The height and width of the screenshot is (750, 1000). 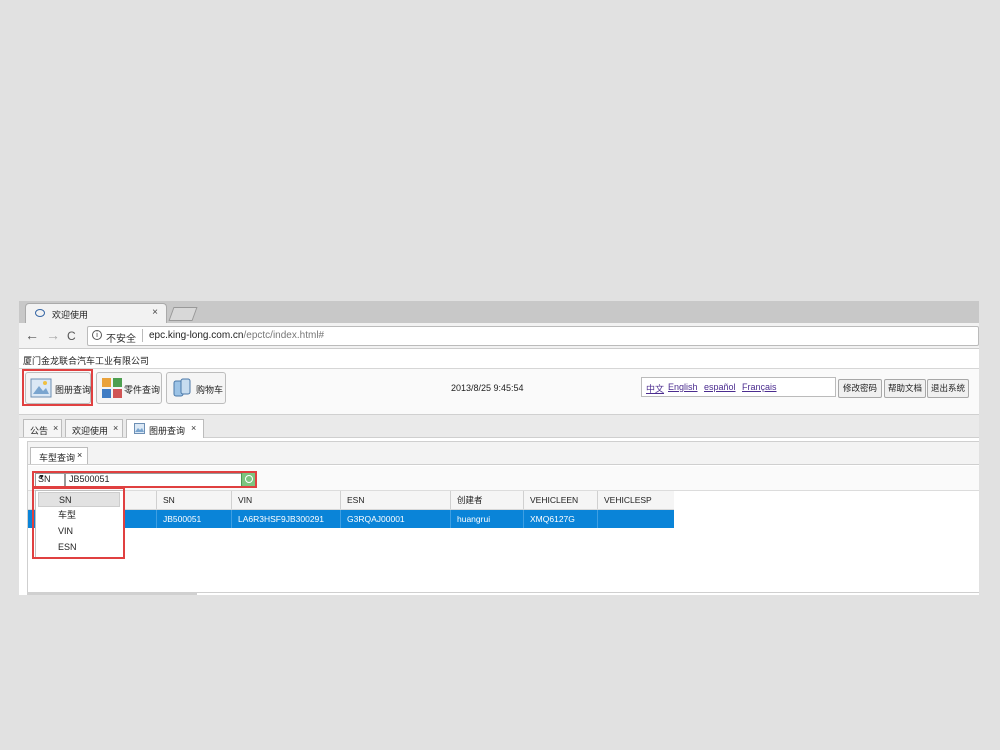 What do you see at coordinates (53, 335) in the screenshot?
I see `forward-arrow-icon: →` at bounding box center [53, 335].